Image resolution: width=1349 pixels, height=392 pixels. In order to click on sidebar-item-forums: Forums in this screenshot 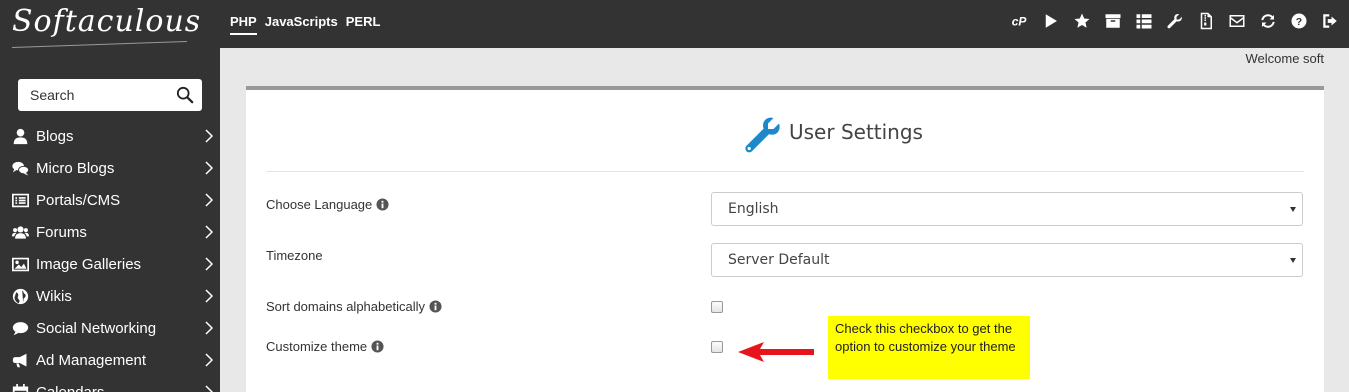, I will do `click(110, 232)`.